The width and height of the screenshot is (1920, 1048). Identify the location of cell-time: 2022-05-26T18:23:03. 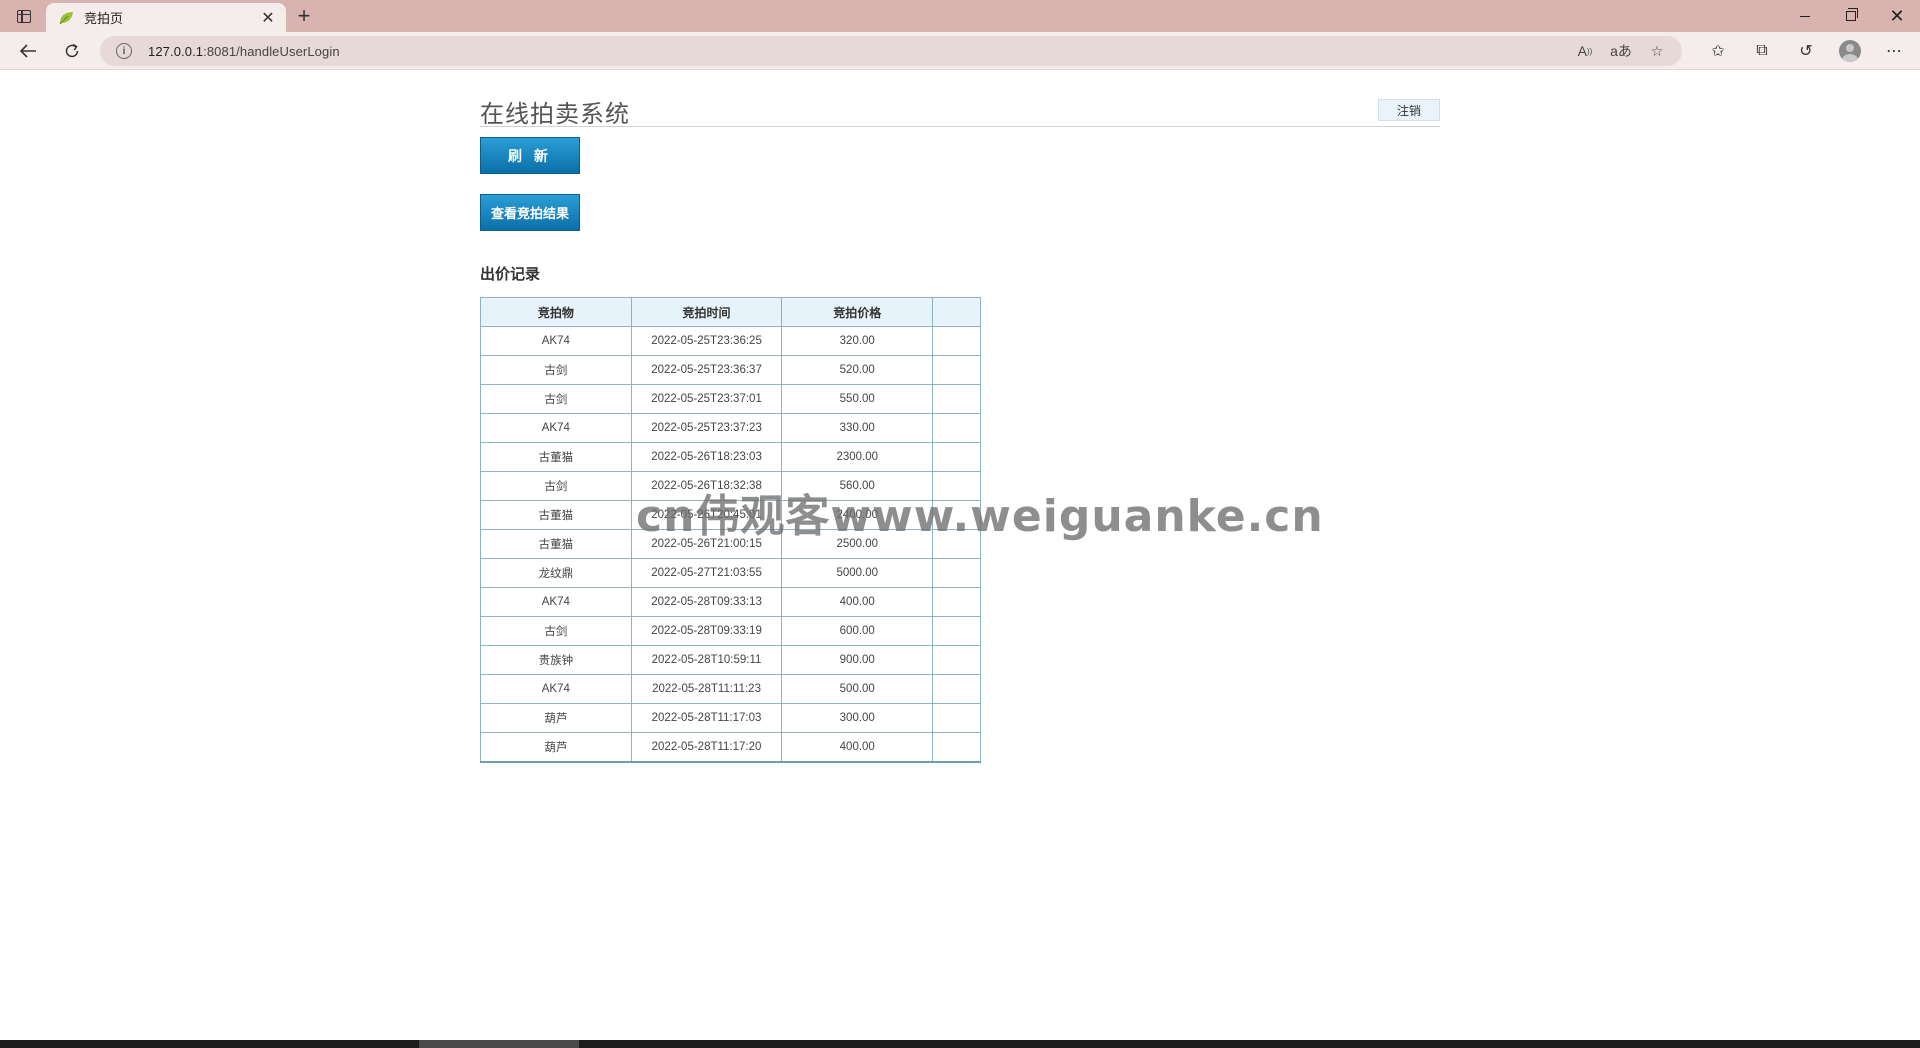
(706, 457).